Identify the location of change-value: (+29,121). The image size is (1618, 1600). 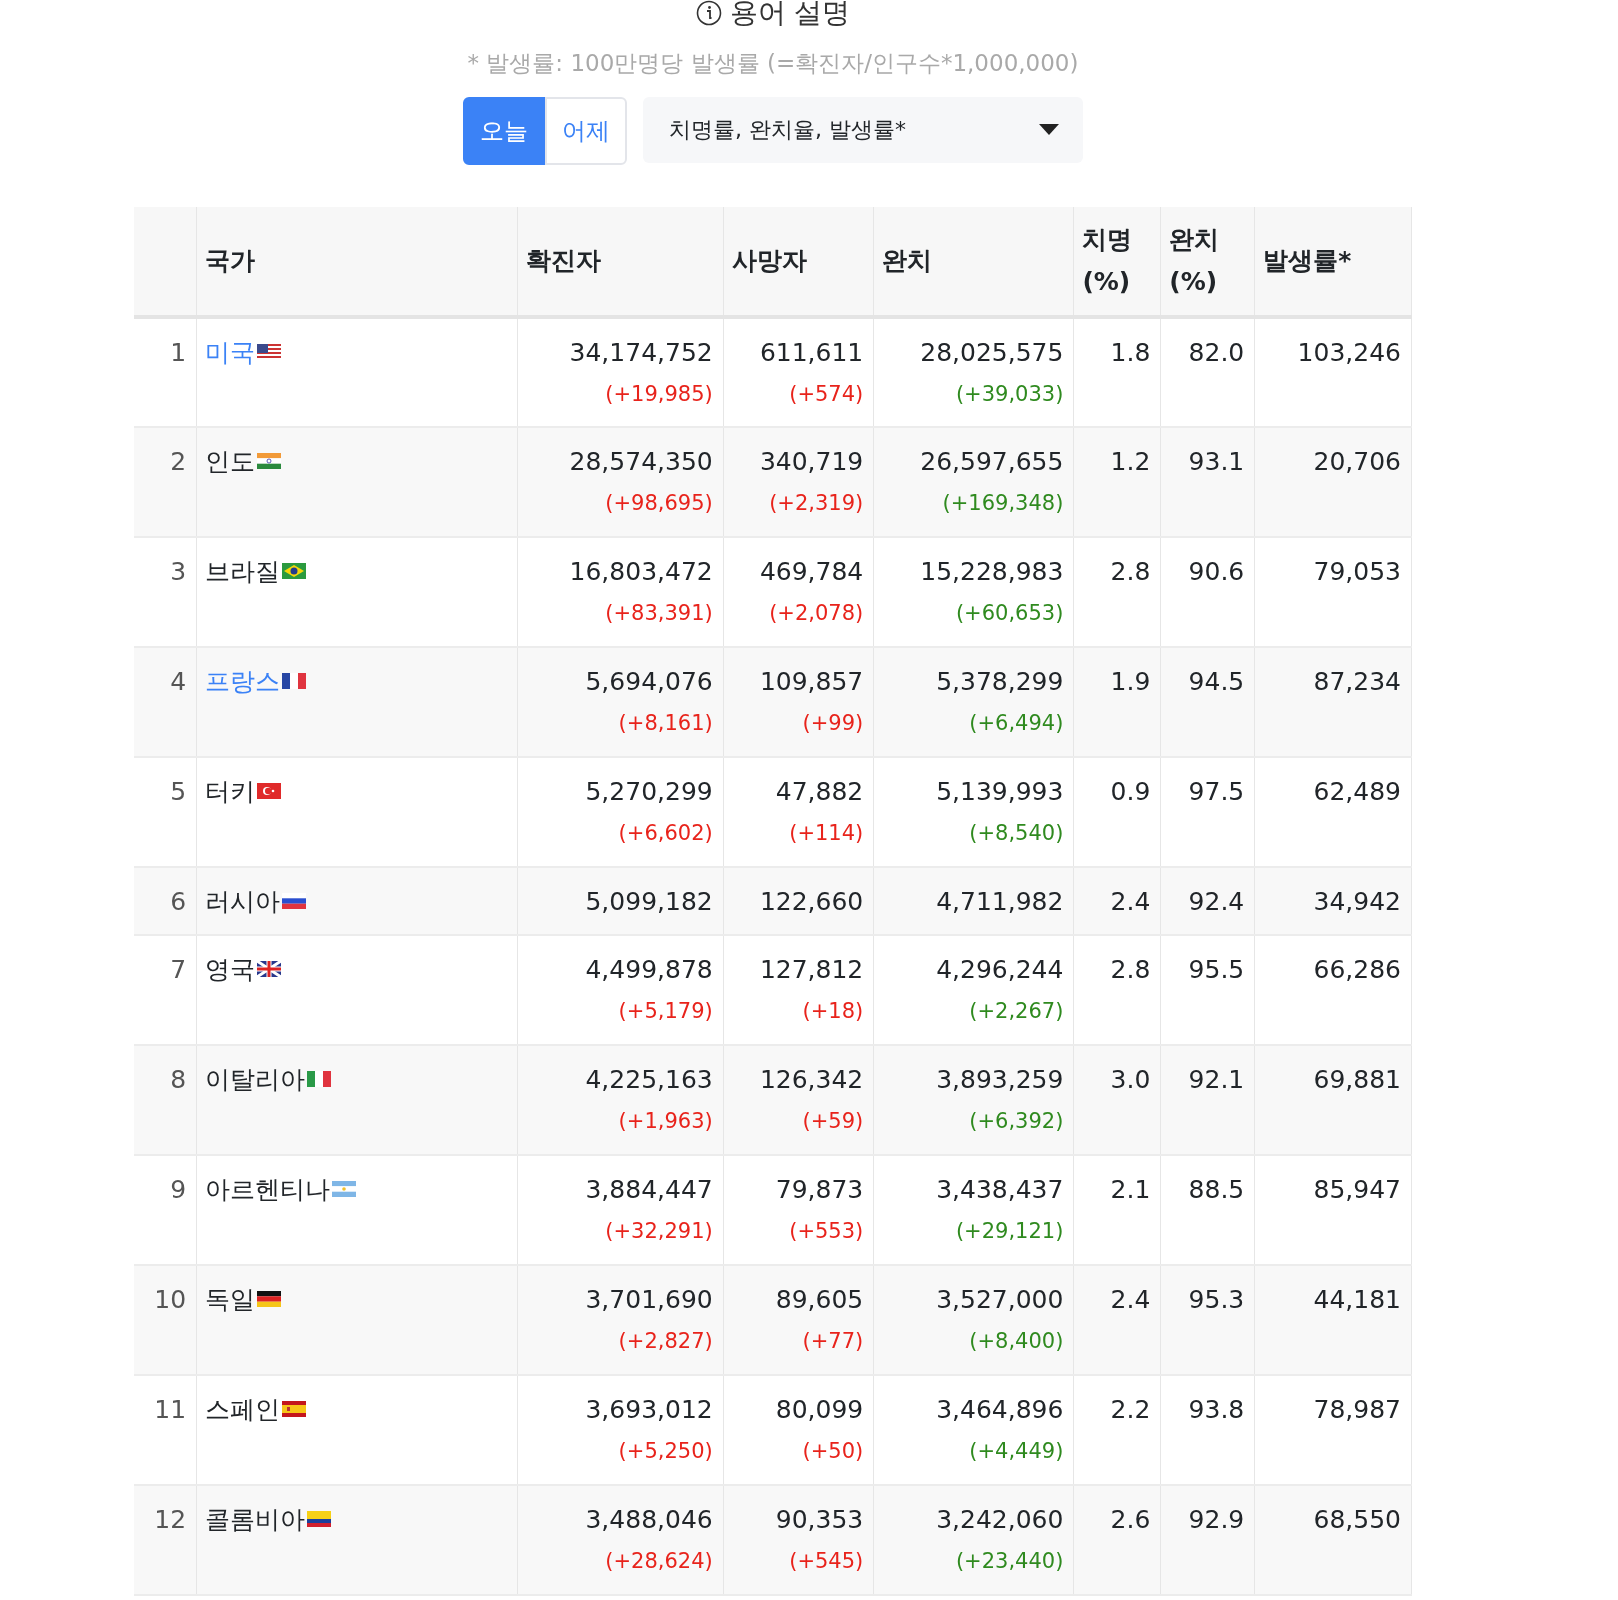
(1009, 1231).